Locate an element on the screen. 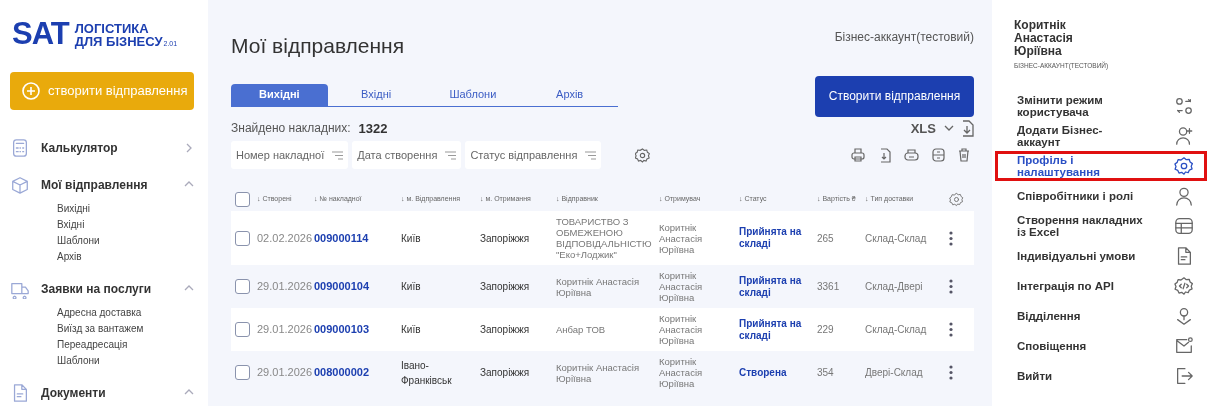  submenu-item: Адресна доставка is located at coordinates (125, 313).